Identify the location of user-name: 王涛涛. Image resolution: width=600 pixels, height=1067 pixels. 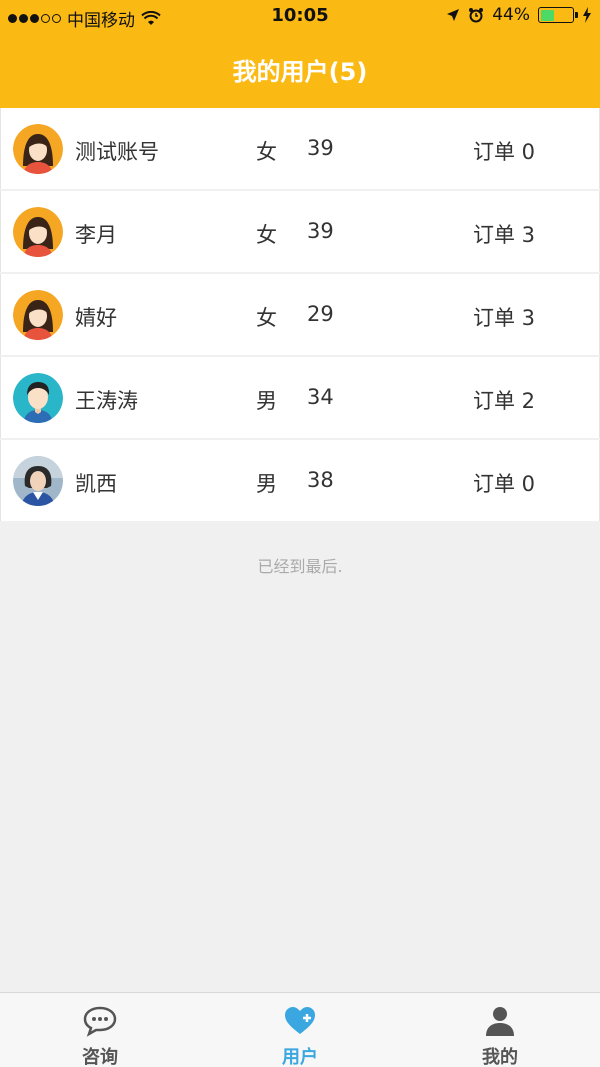
(106, 401).